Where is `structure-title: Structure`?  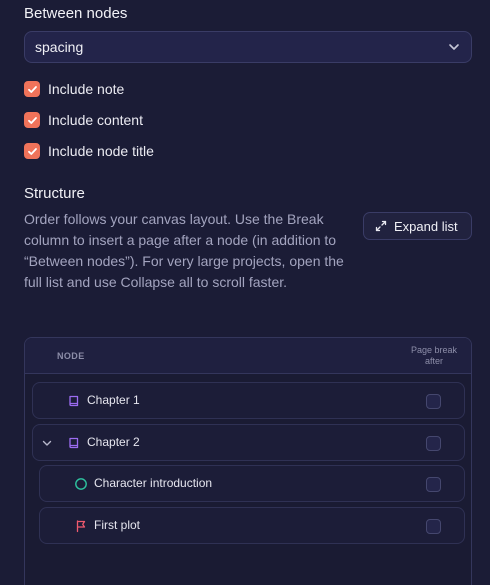 structure-title: Structure is located at coordinates (54, 193).